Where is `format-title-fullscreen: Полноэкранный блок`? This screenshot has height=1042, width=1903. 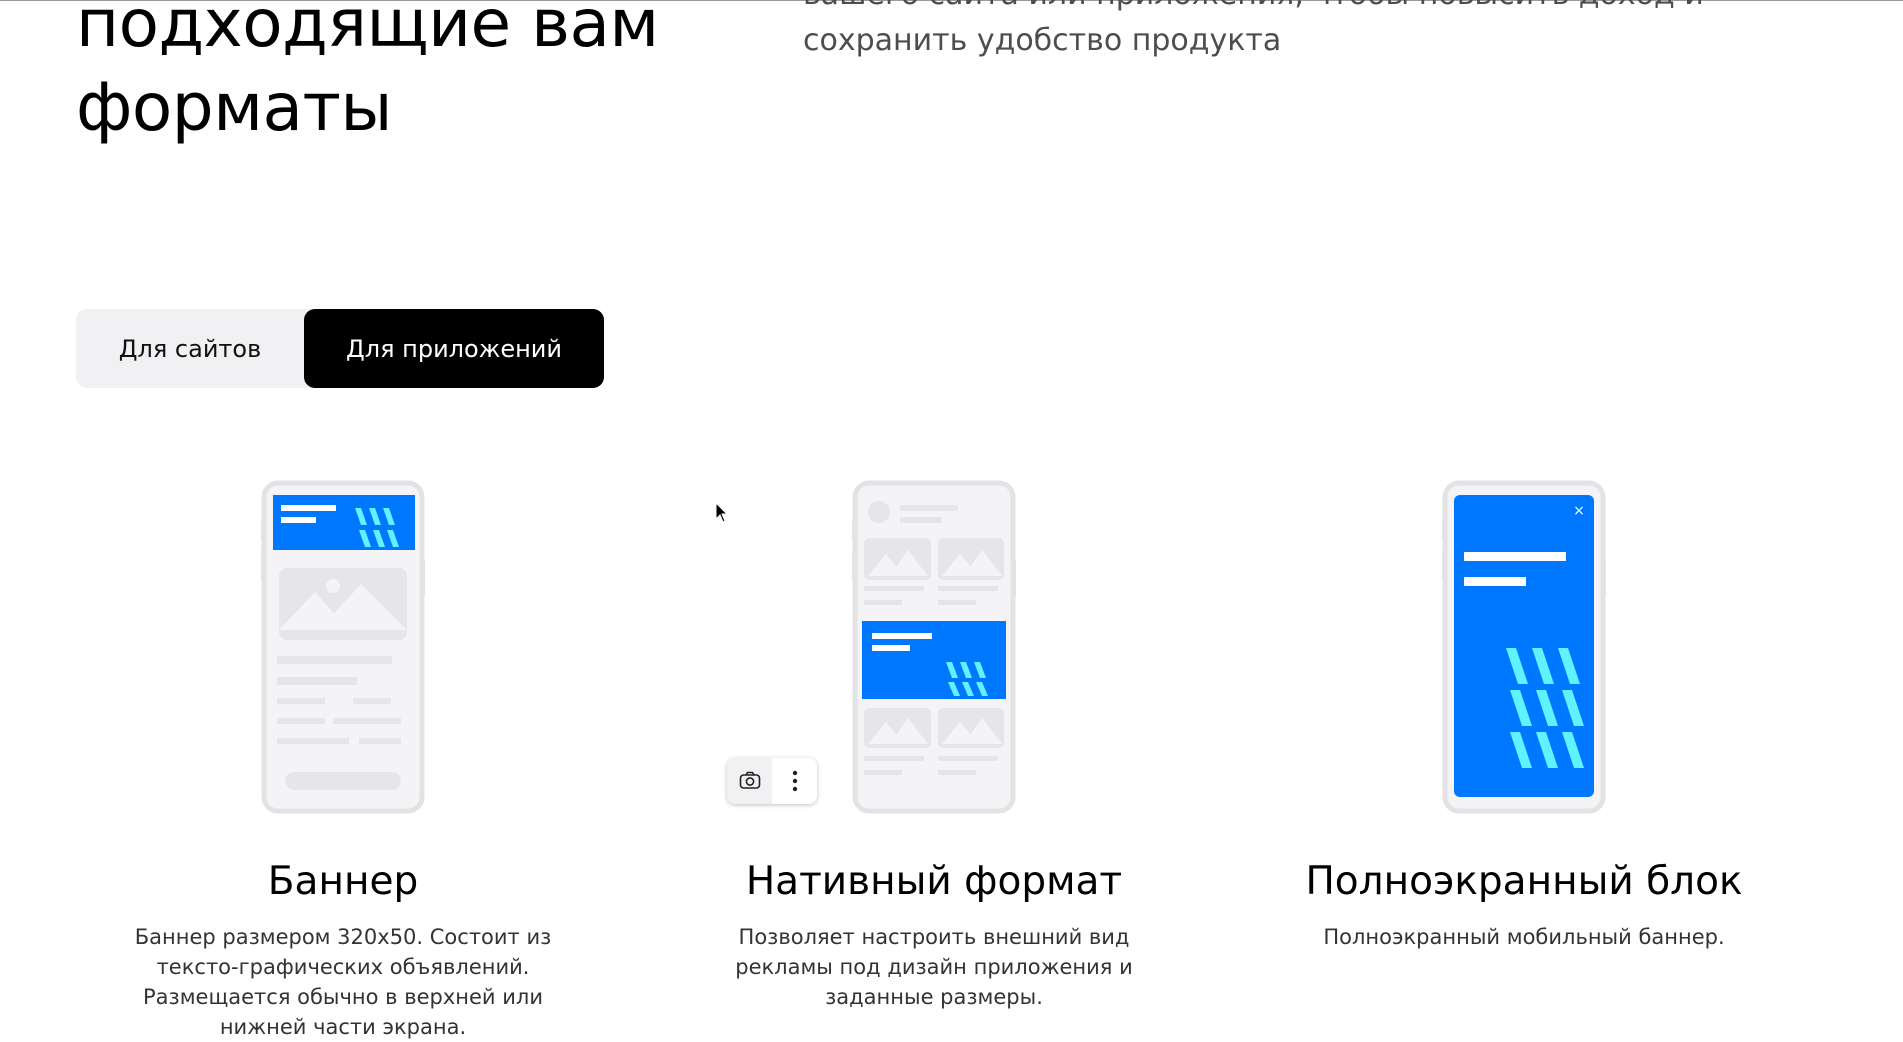
format-title-fullscreen: Полноэкранный блок is located at coordinates (1524, 881).